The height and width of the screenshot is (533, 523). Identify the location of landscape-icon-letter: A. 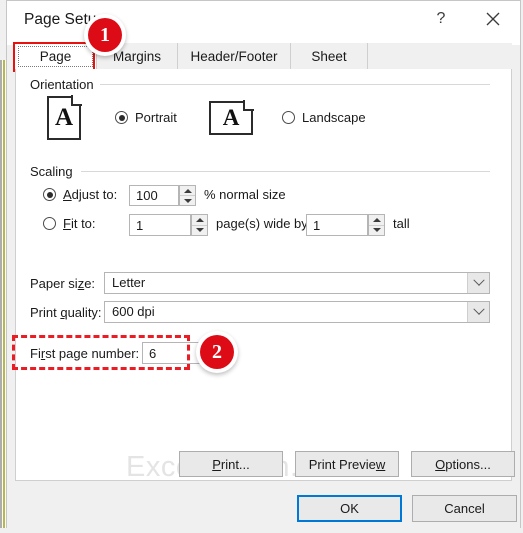
(231, 117).